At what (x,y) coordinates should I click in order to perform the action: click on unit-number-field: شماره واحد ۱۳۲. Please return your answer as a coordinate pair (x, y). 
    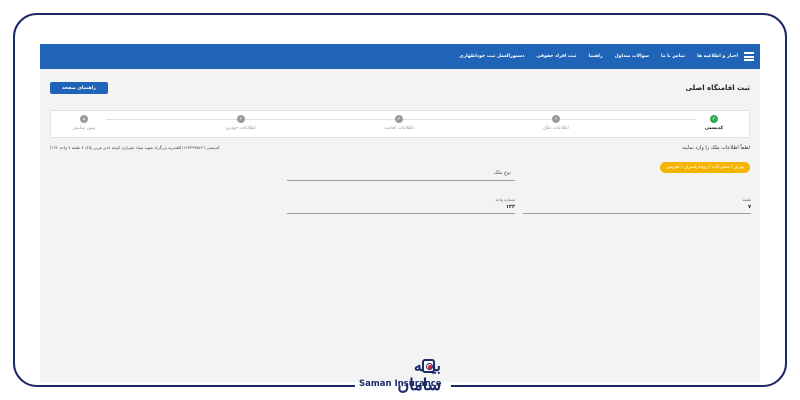
    Looking at the image, I should click on (401, 204).